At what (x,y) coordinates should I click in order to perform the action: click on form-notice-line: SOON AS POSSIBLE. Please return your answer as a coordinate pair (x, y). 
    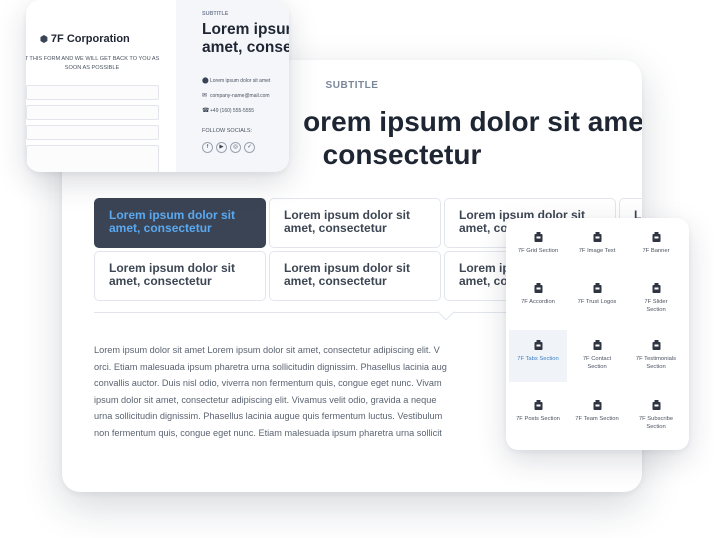
    Looking at the image, I should click on (92, 67).